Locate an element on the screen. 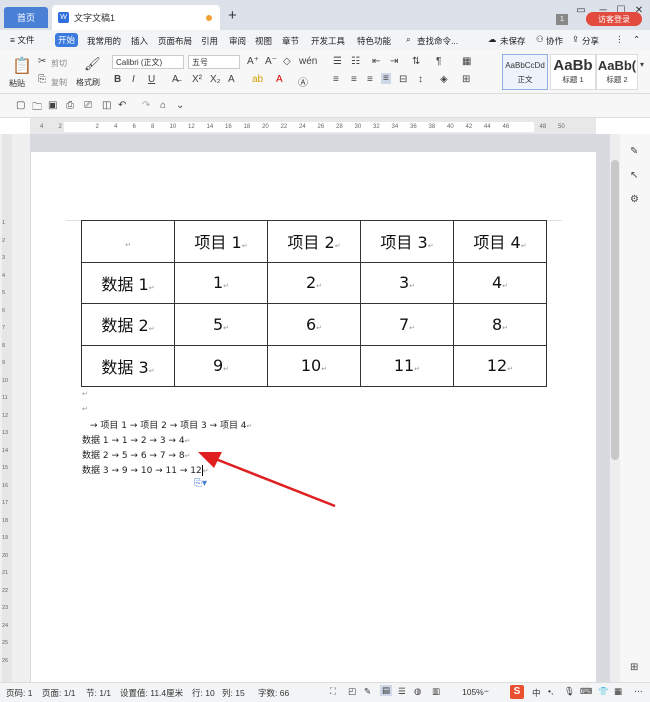 The width and height of the screenshot is (650, 702). table-cell: 8↵ is located at coordinates (500, 324).